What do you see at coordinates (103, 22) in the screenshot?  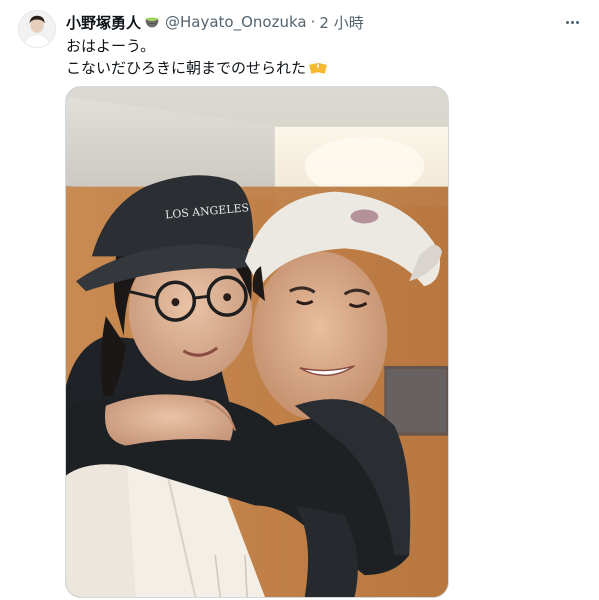 I see `display-name: 小野塚勇人` at bounding box center [103, 22].